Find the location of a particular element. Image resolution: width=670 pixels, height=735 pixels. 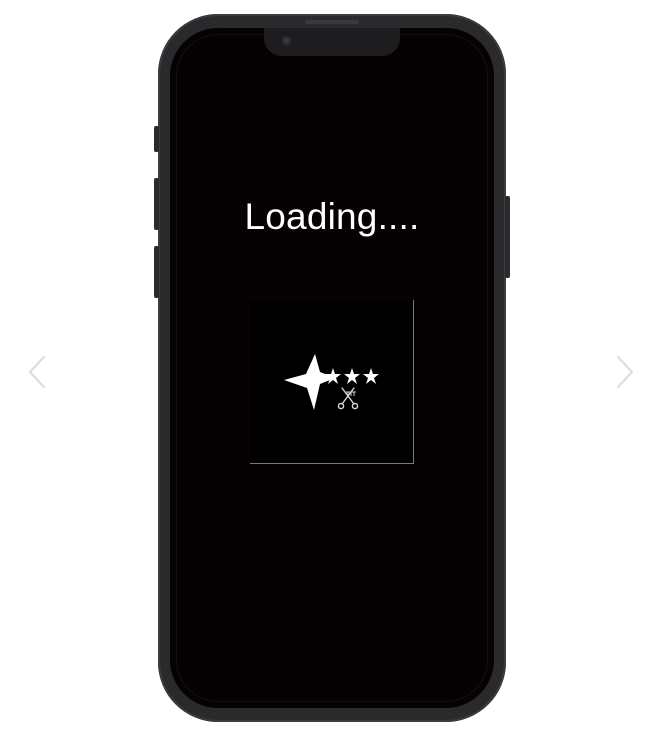

previous-slide-button is located at coordinates (37, 372).